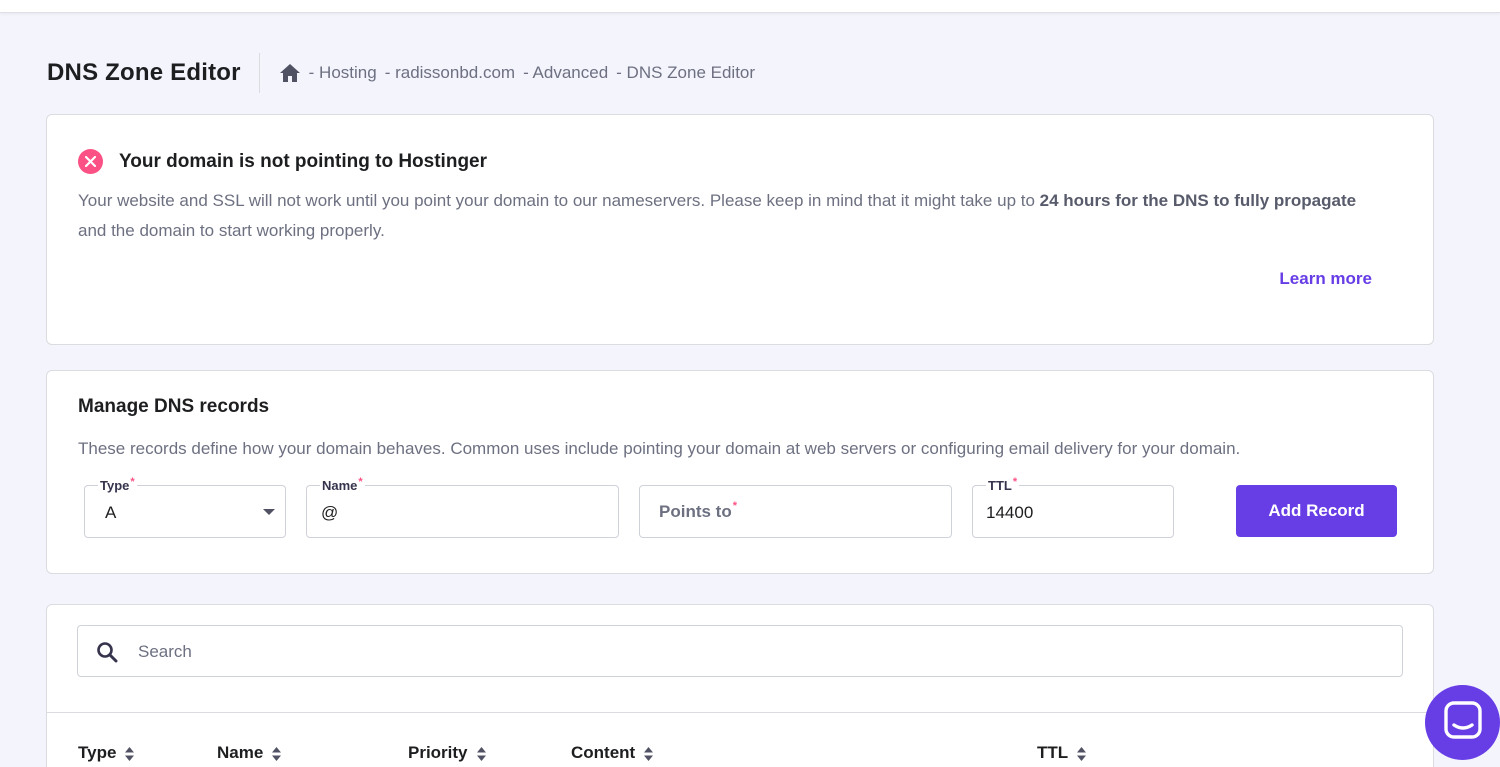 This screenshot has width=1500, height=767. Describe the element at coordinates (290, 73) in the screenshot. I see `home-icon` at that location.